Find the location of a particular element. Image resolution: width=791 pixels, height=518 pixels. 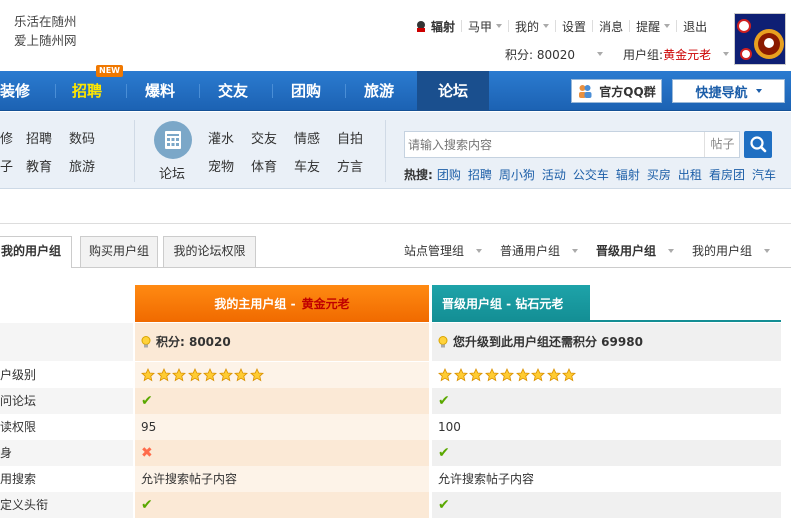

current-group-title: 我的主用户组 - is located at coordinates (255, 304).